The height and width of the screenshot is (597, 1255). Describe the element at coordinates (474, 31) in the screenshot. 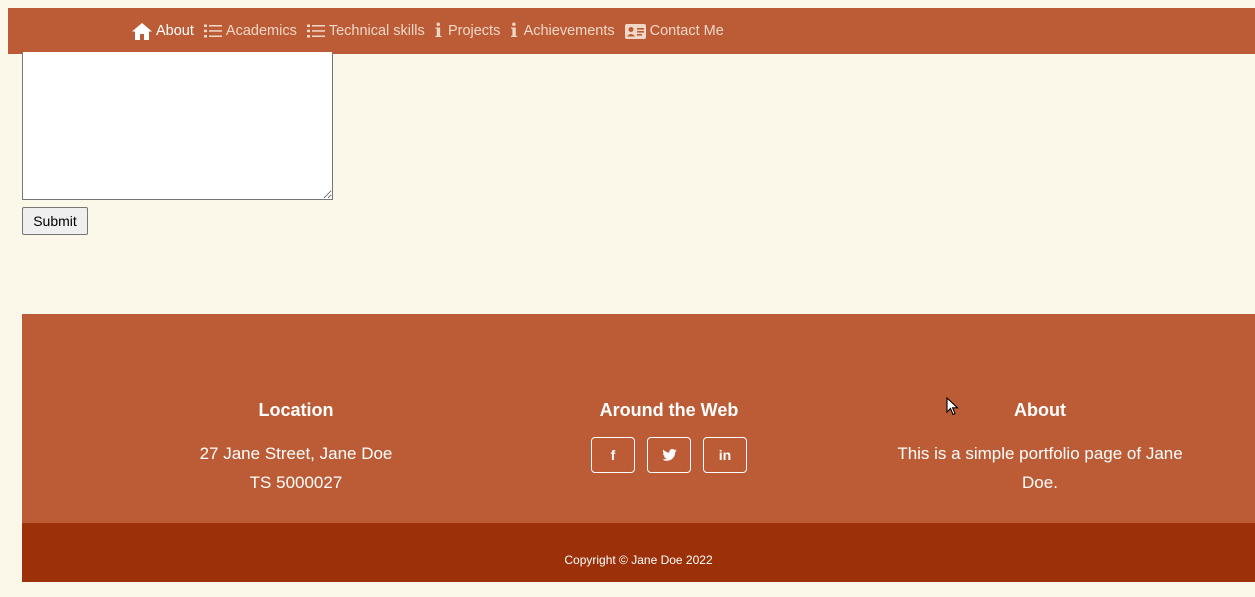

I see `nav-item-label: Projects` at that location.